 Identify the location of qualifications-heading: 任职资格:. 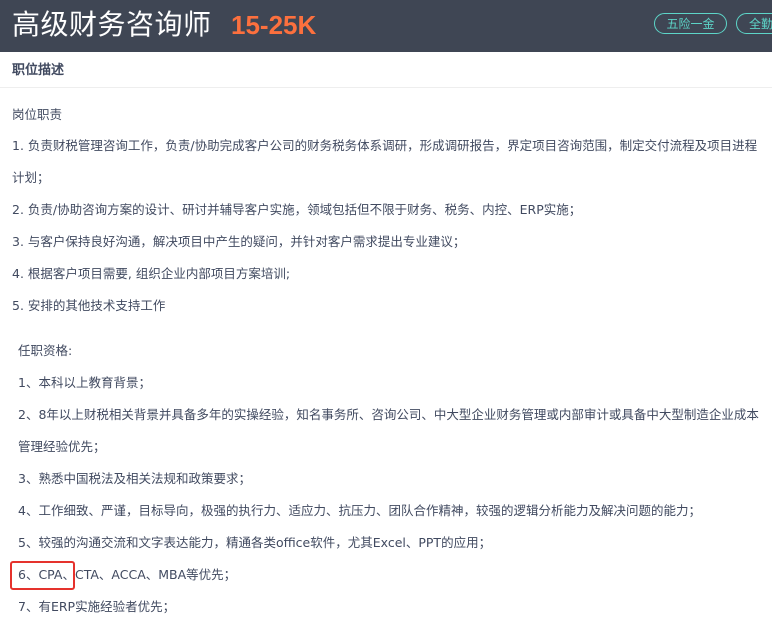
(45, 350).